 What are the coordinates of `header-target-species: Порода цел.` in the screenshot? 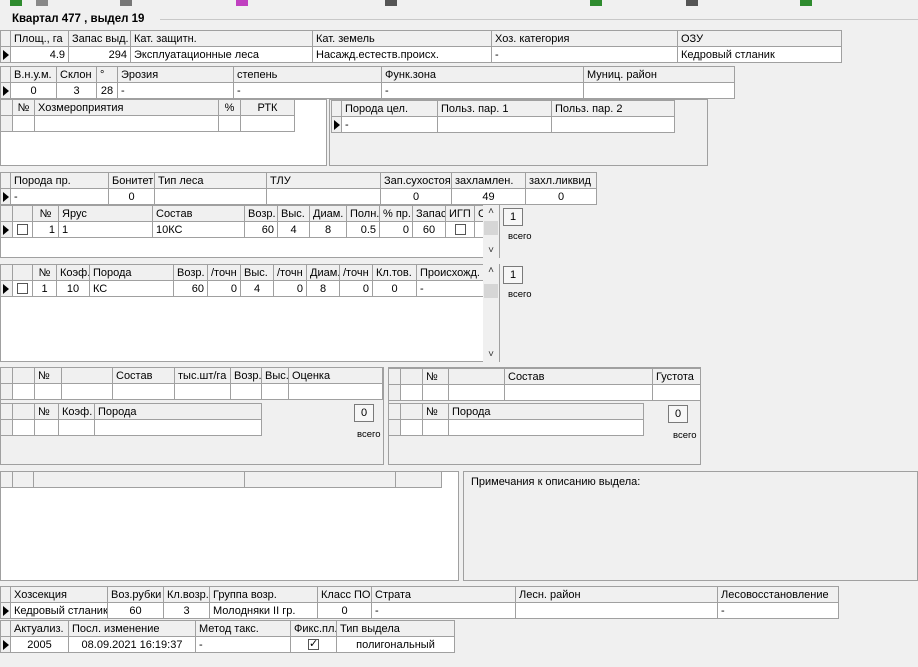 It's located at (389, 108).